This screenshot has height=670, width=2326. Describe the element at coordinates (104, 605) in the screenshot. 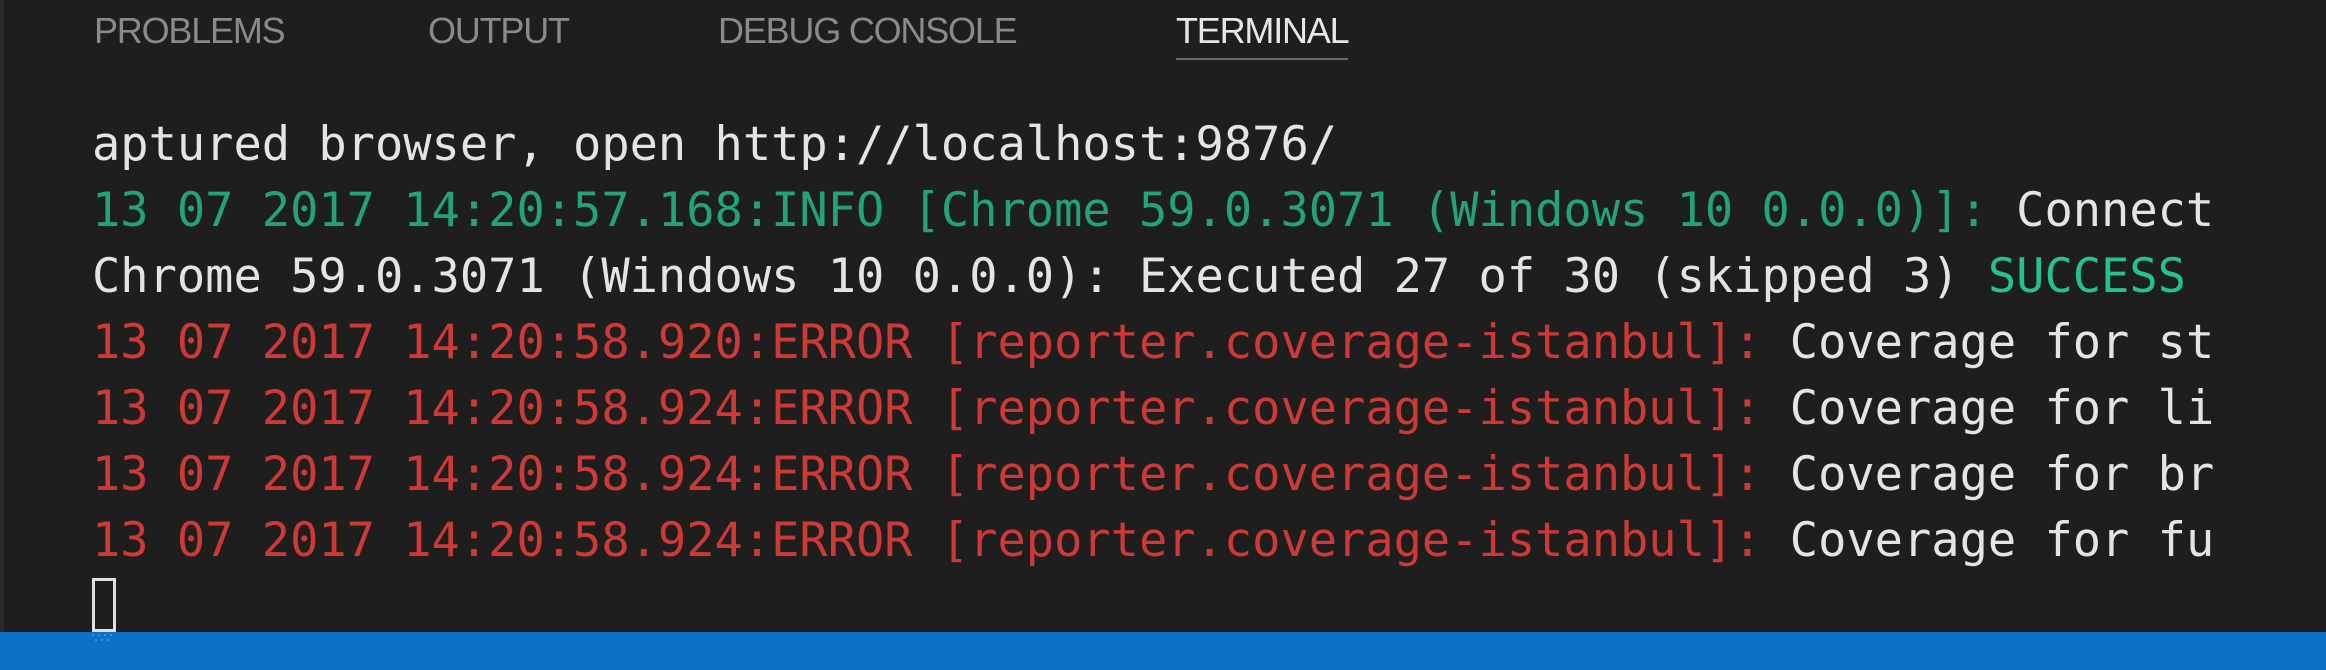

I see `terminal-cursor` at that location.